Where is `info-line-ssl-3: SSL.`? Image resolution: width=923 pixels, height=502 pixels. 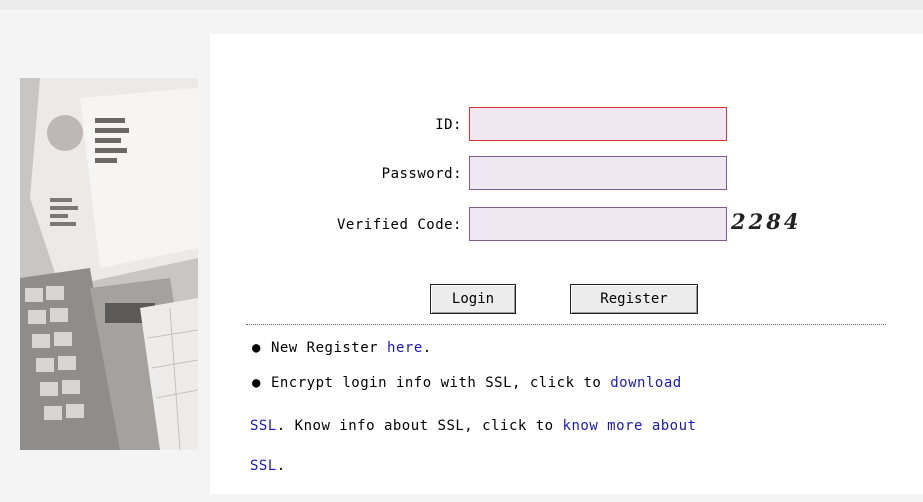 info-line-ssl-3: SSL. is located at coordinates (268, 466).